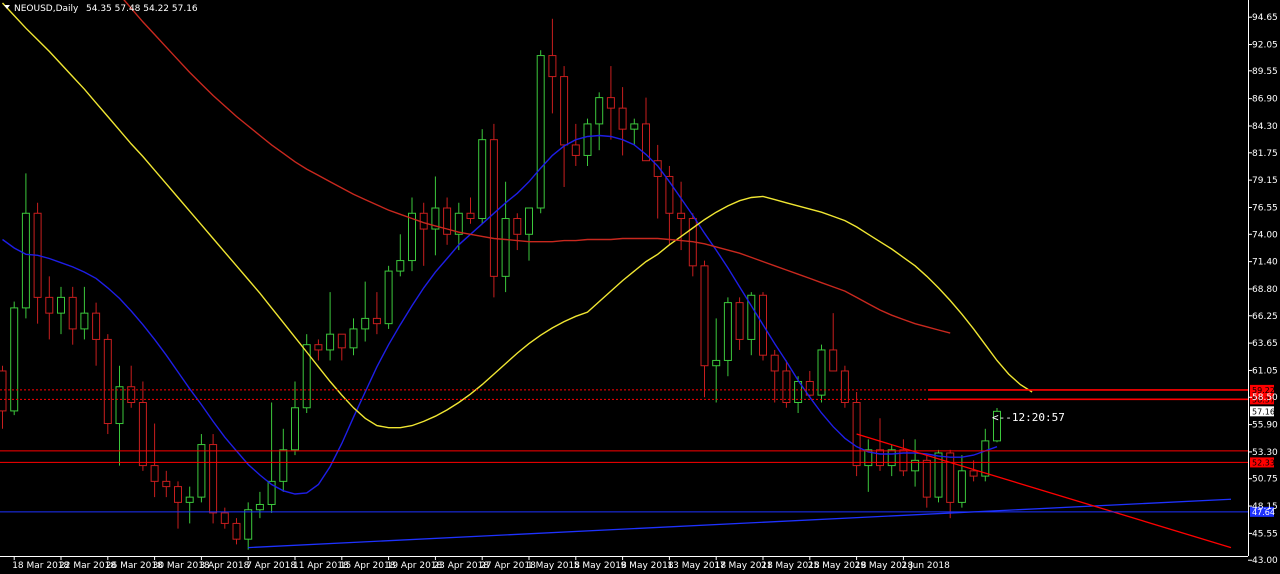  What do you see at coordinates (1265, 208) in the screenshot?
I see `y-tick-label: 76.55` at bounding box center [1265, 208].